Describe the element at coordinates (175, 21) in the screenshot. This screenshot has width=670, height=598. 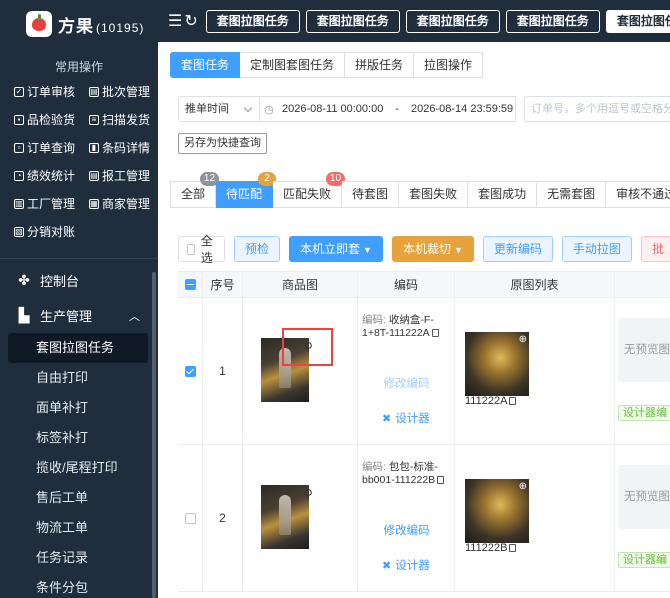
I see `menu-collapse-icon: ☰` at that location.